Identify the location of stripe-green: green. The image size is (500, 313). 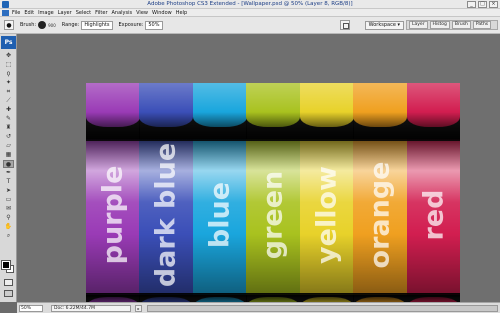
(273, 198).